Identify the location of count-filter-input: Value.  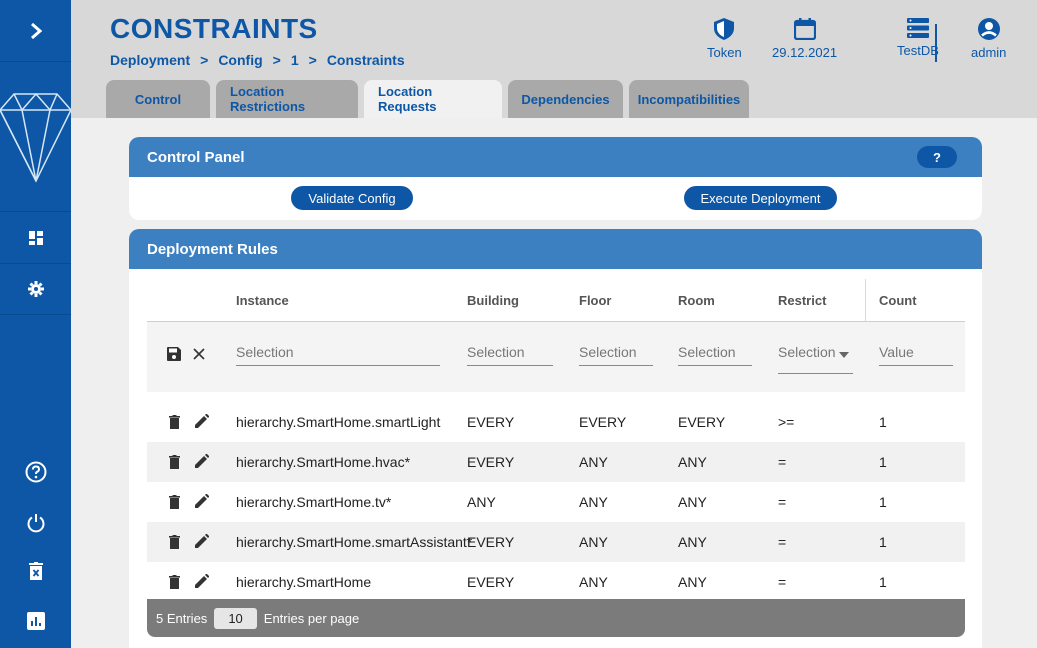
(916, 355).